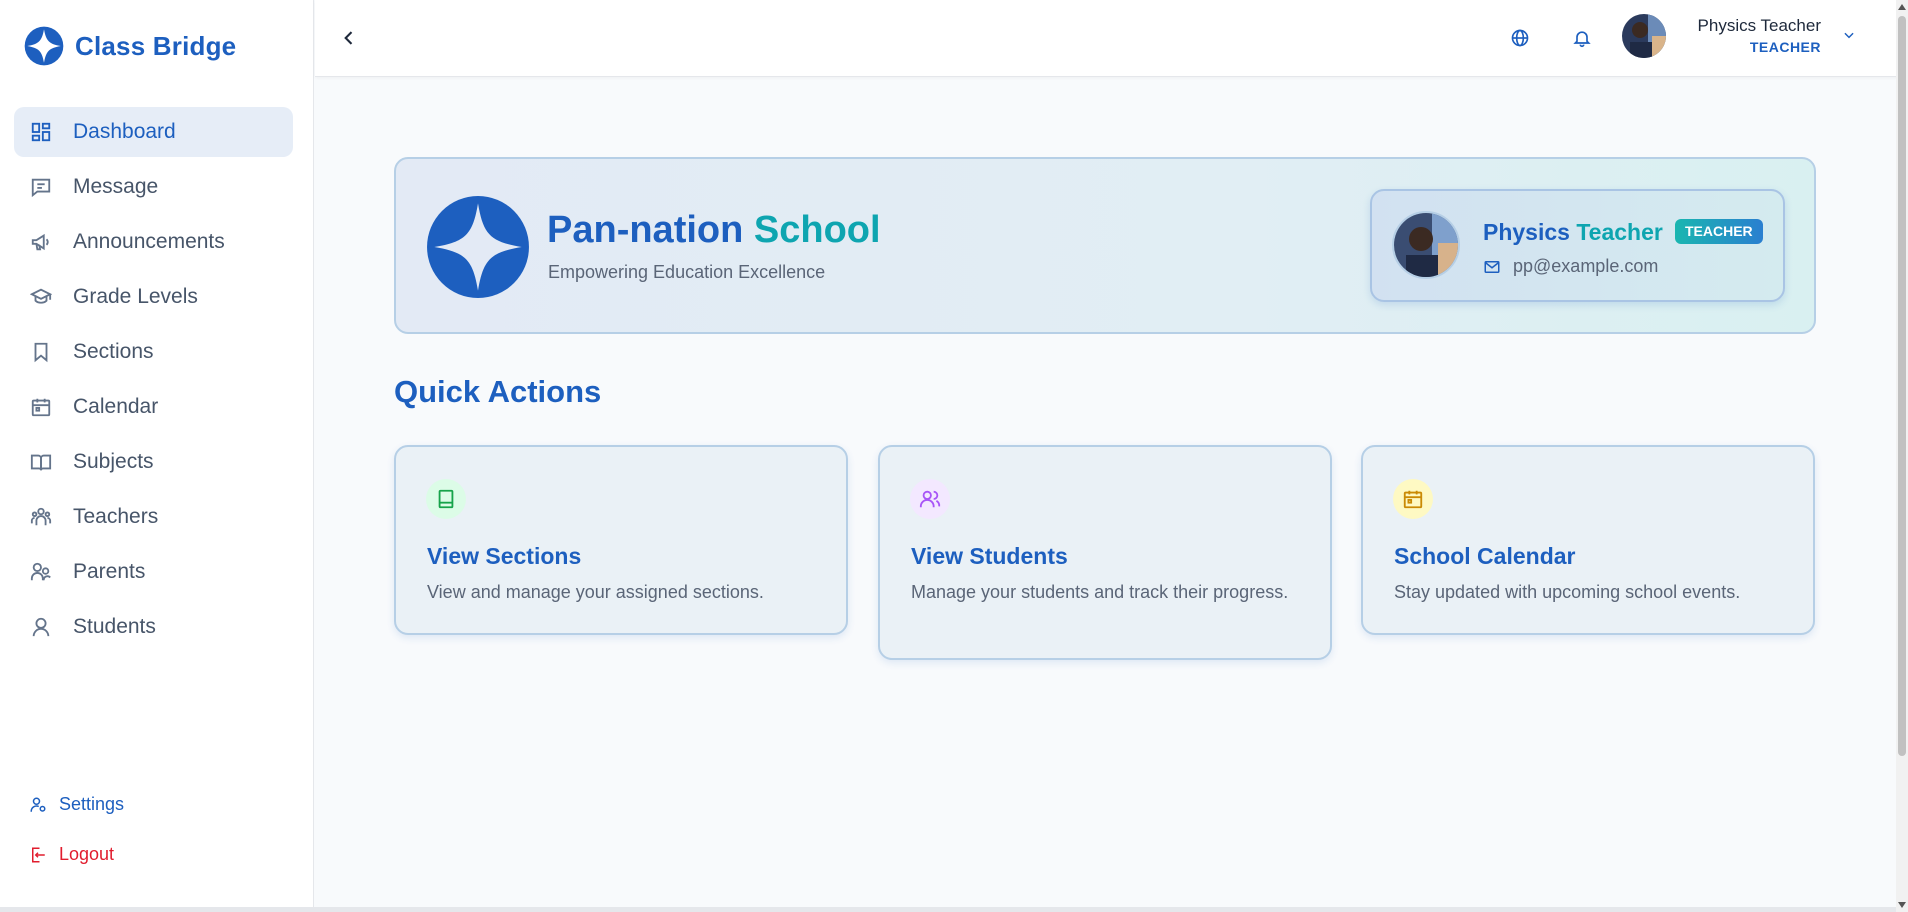  Describe the element at coordinates (498, 391) in the screenshot. I see `quick-actions-title: Quick Actions` at that location.